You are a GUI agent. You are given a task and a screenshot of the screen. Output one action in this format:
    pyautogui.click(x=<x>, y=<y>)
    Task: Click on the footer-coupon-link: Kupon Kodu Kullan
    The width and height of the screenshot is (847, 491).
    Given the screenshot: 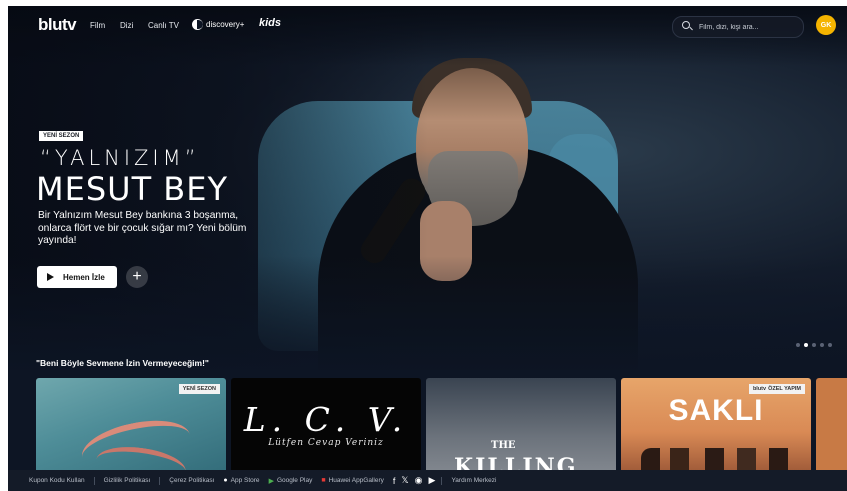 What is the action you would take?
    pyautogui.click(x=57, y=480)
    